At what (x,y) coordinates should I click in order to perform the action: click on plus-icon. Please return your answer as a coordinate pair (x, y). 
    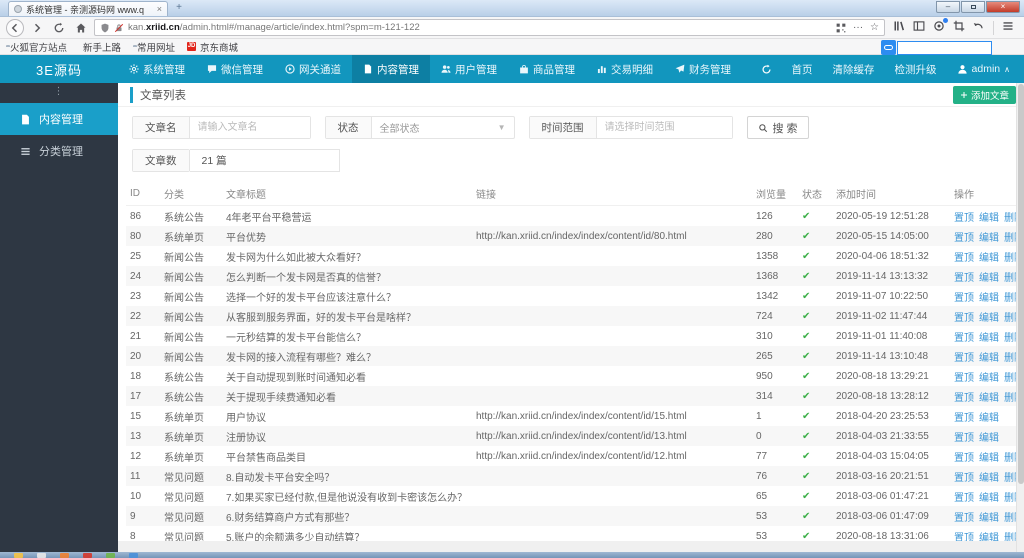
    Looking at the image, I should click on (963, 95).